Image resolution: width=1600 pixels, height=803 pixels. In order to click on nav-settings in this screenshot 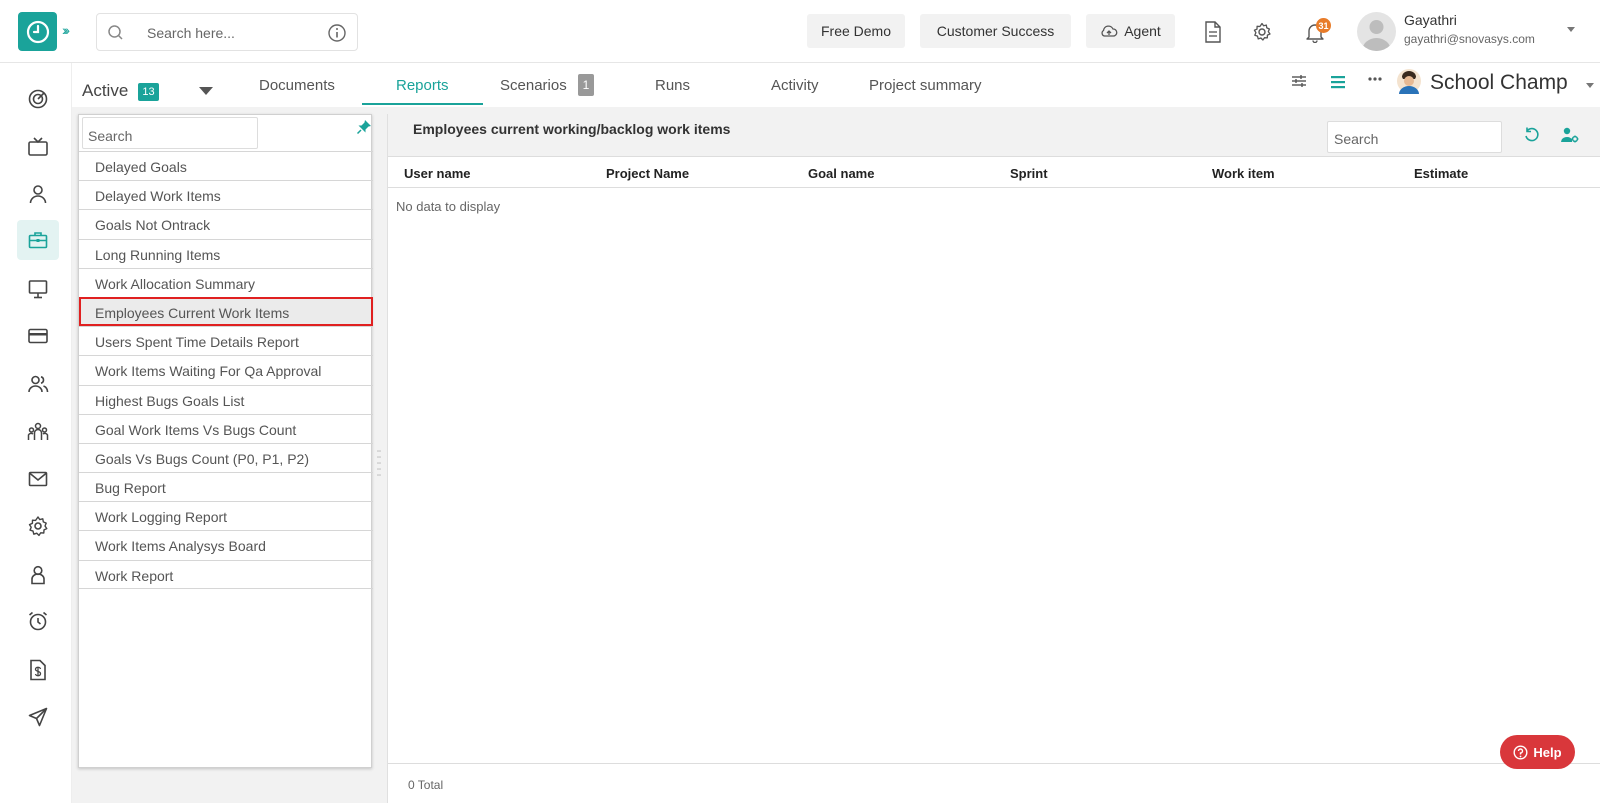, I will do `click(38, 526)`.